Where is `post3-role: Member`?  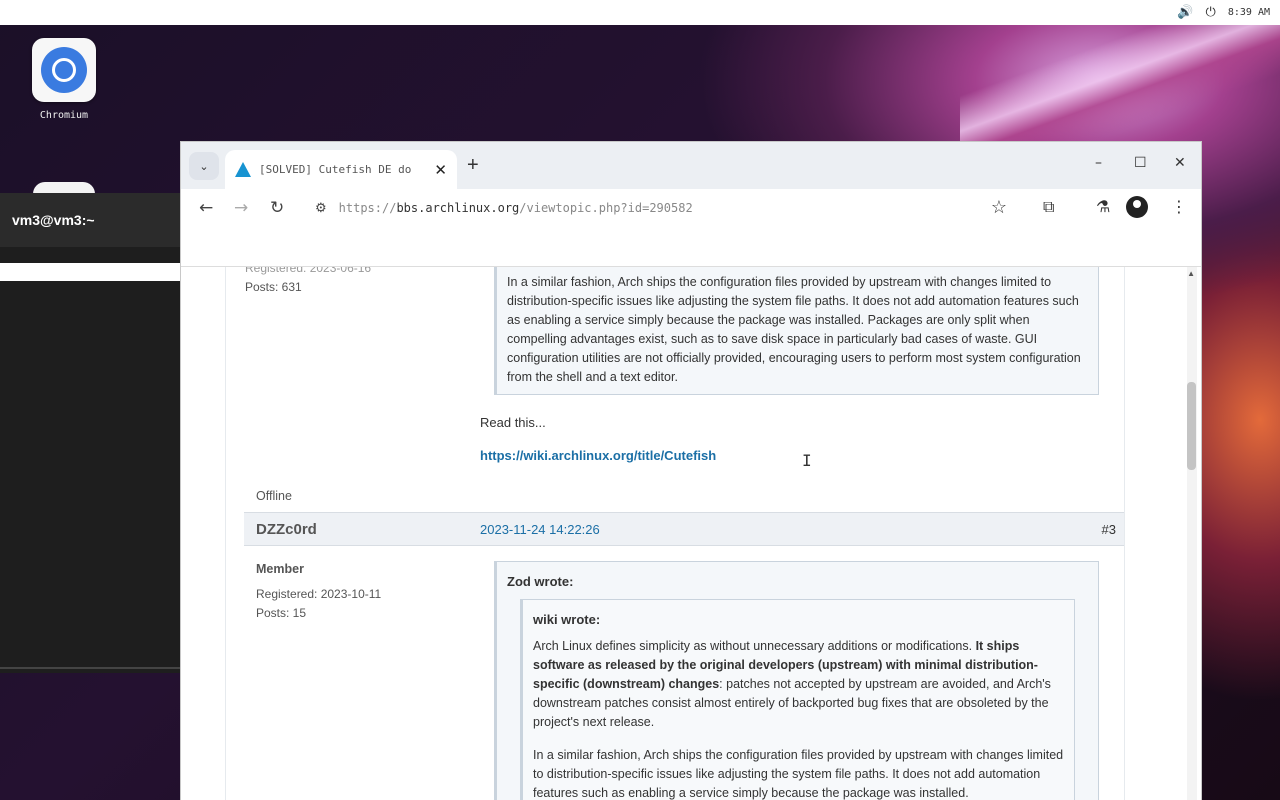 post3-role: Member is located at coordinates (280, 569).